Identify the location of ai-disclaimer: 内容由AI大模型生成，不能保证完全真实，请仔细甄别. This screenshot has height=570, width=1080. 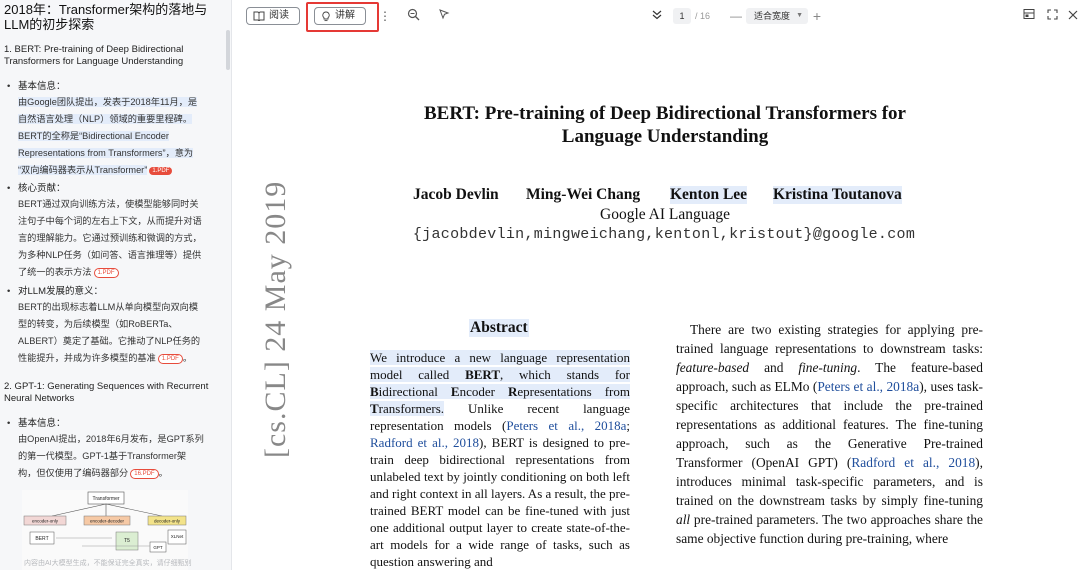
(108, 563).